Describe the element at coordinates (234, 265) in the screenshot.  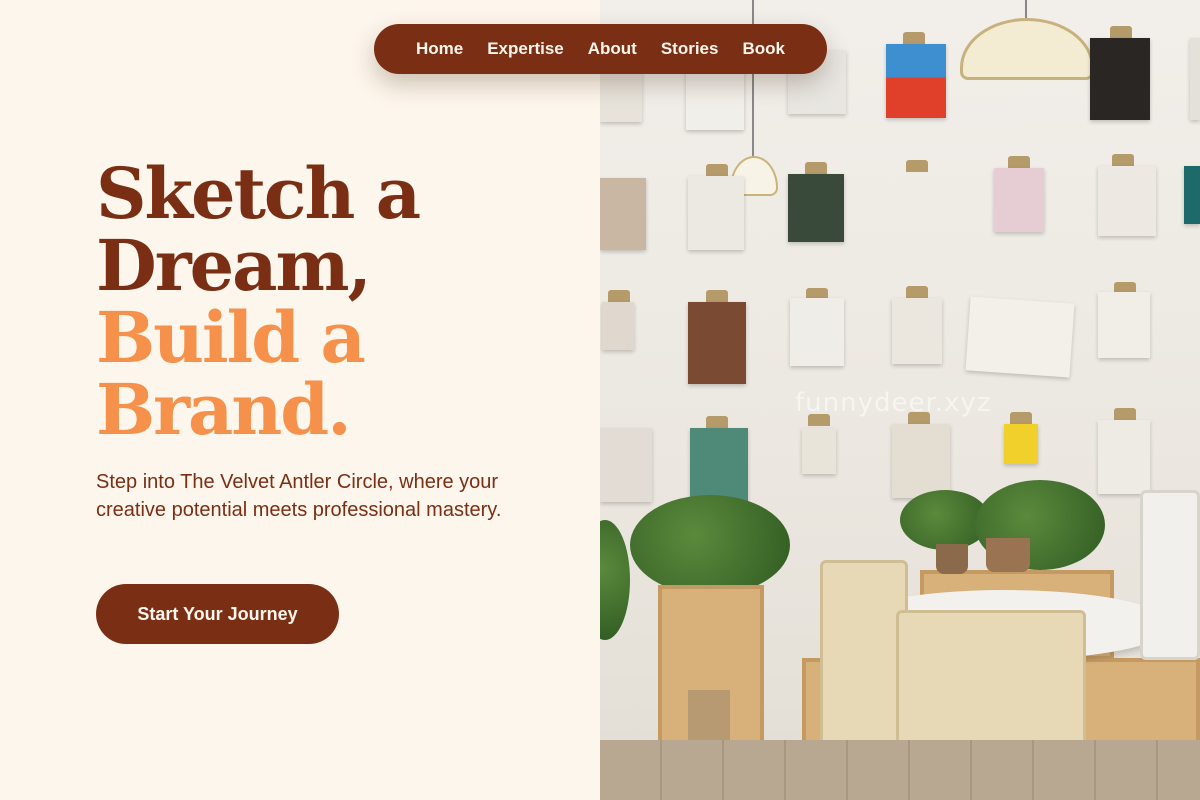
I see `headline-line-2: Dream,` at that location.